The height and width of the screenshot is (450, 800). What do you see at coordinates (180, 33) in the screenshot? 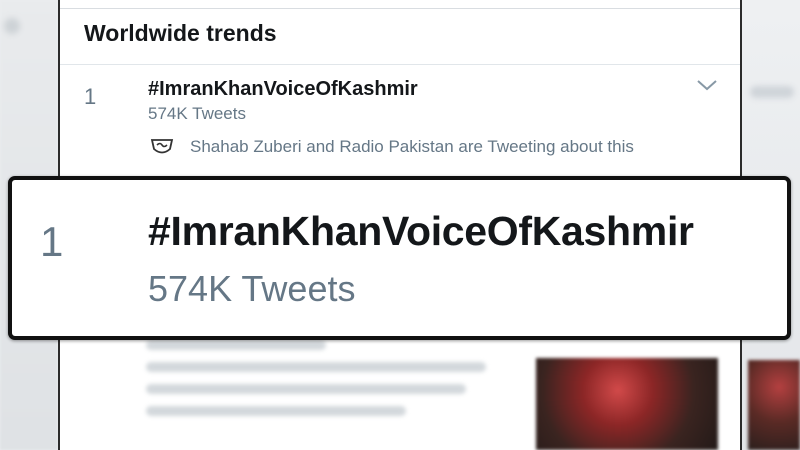
I see `section-title: Worldwide trends` at bounding box center [180, 33].